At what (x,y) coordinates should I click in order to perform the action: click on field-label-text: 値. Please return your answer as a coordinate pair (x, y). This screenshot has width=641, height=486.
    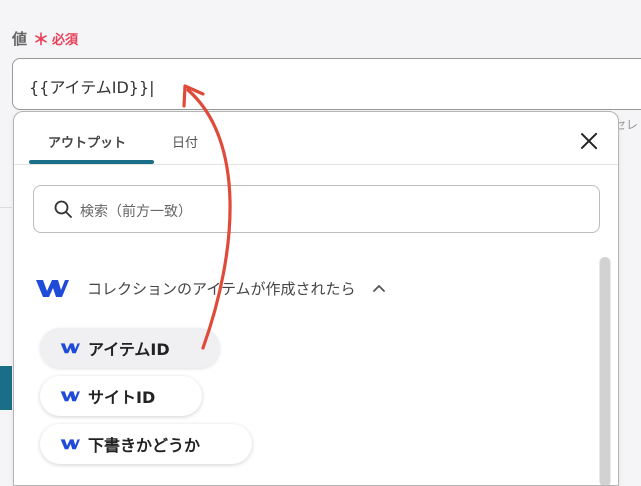
    Looking at the image, I should click on (20, 38).